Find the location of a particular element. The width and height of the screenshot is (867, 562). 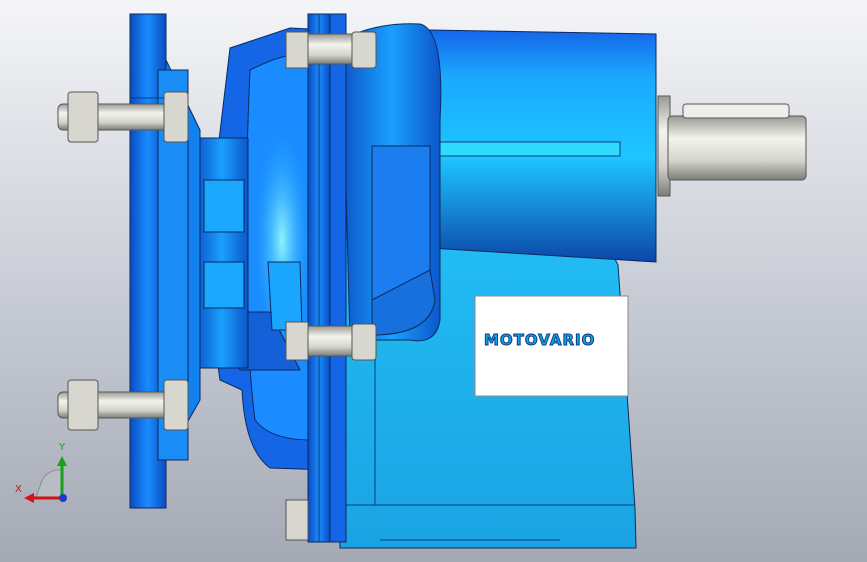

brand-label: MOTOVARIO is located at coordinates (540, 340).